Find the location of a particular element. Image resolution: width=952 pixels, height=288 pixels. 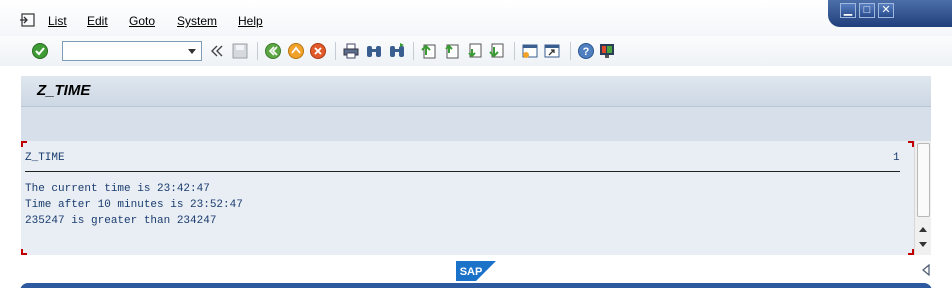

menu-goto-label: Goto is located at coordinates (142, 21).